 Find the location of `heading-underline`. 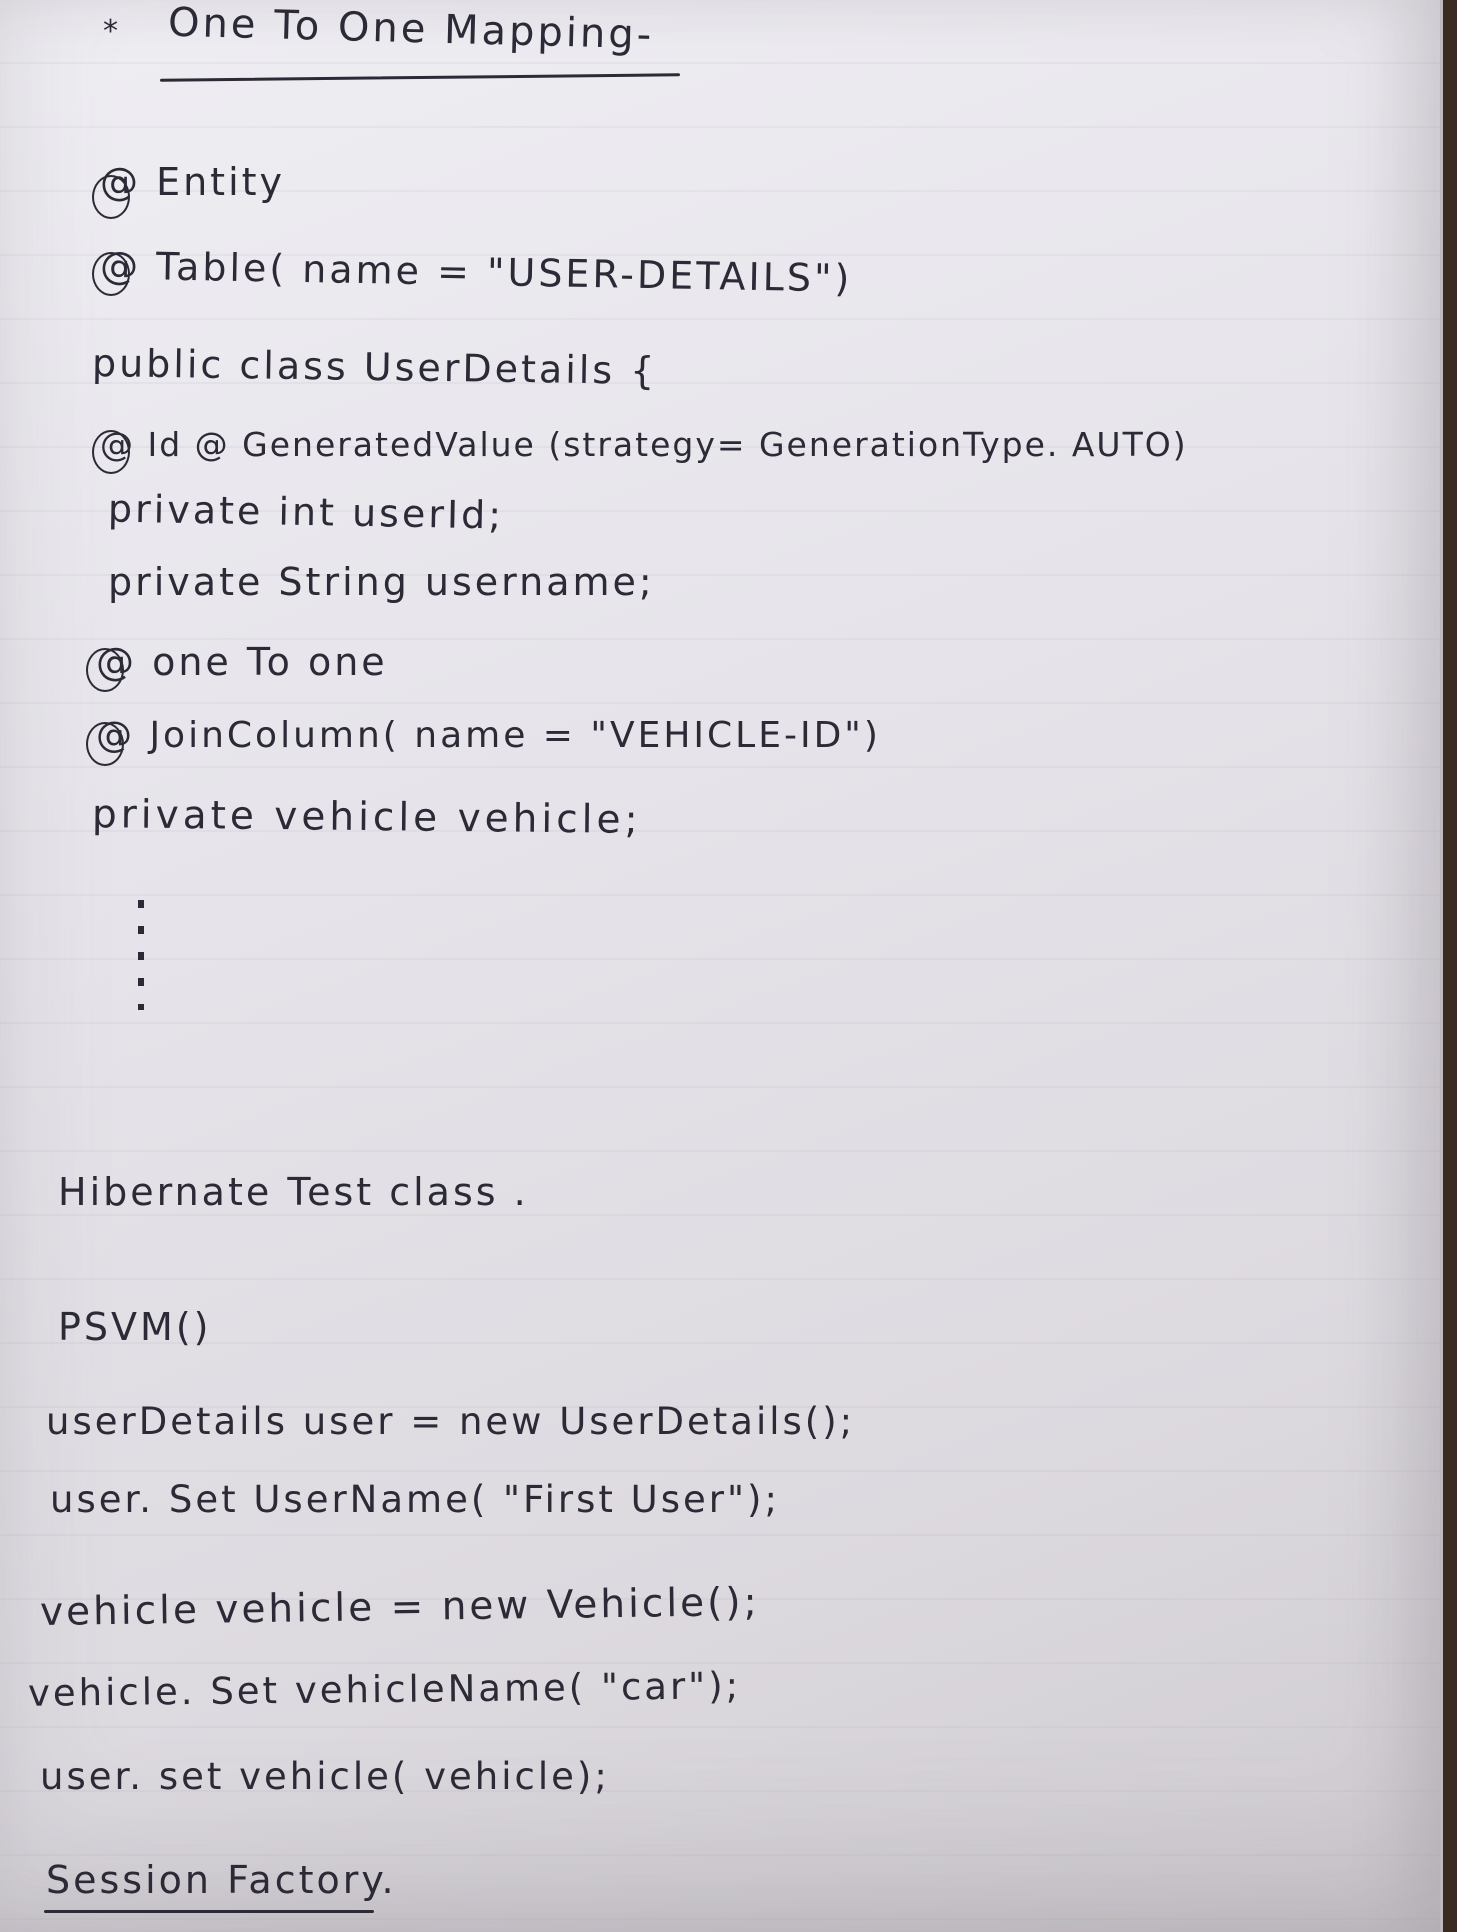

heading-underline is located at coordinates (420, 77).